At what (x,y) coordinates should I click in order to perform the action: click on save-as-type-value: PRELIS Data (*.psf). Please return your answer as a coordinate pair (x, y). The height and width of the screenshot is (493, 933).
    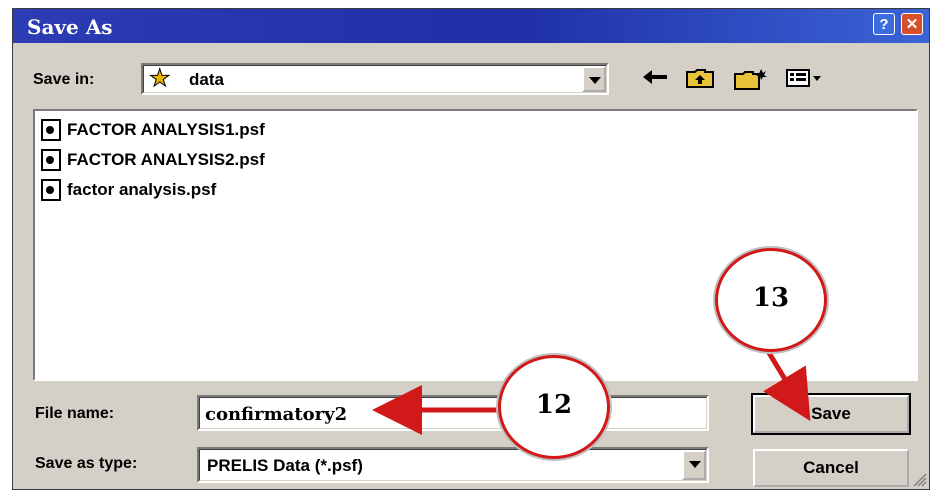
    Looking at the image, I should click on (285, 465).